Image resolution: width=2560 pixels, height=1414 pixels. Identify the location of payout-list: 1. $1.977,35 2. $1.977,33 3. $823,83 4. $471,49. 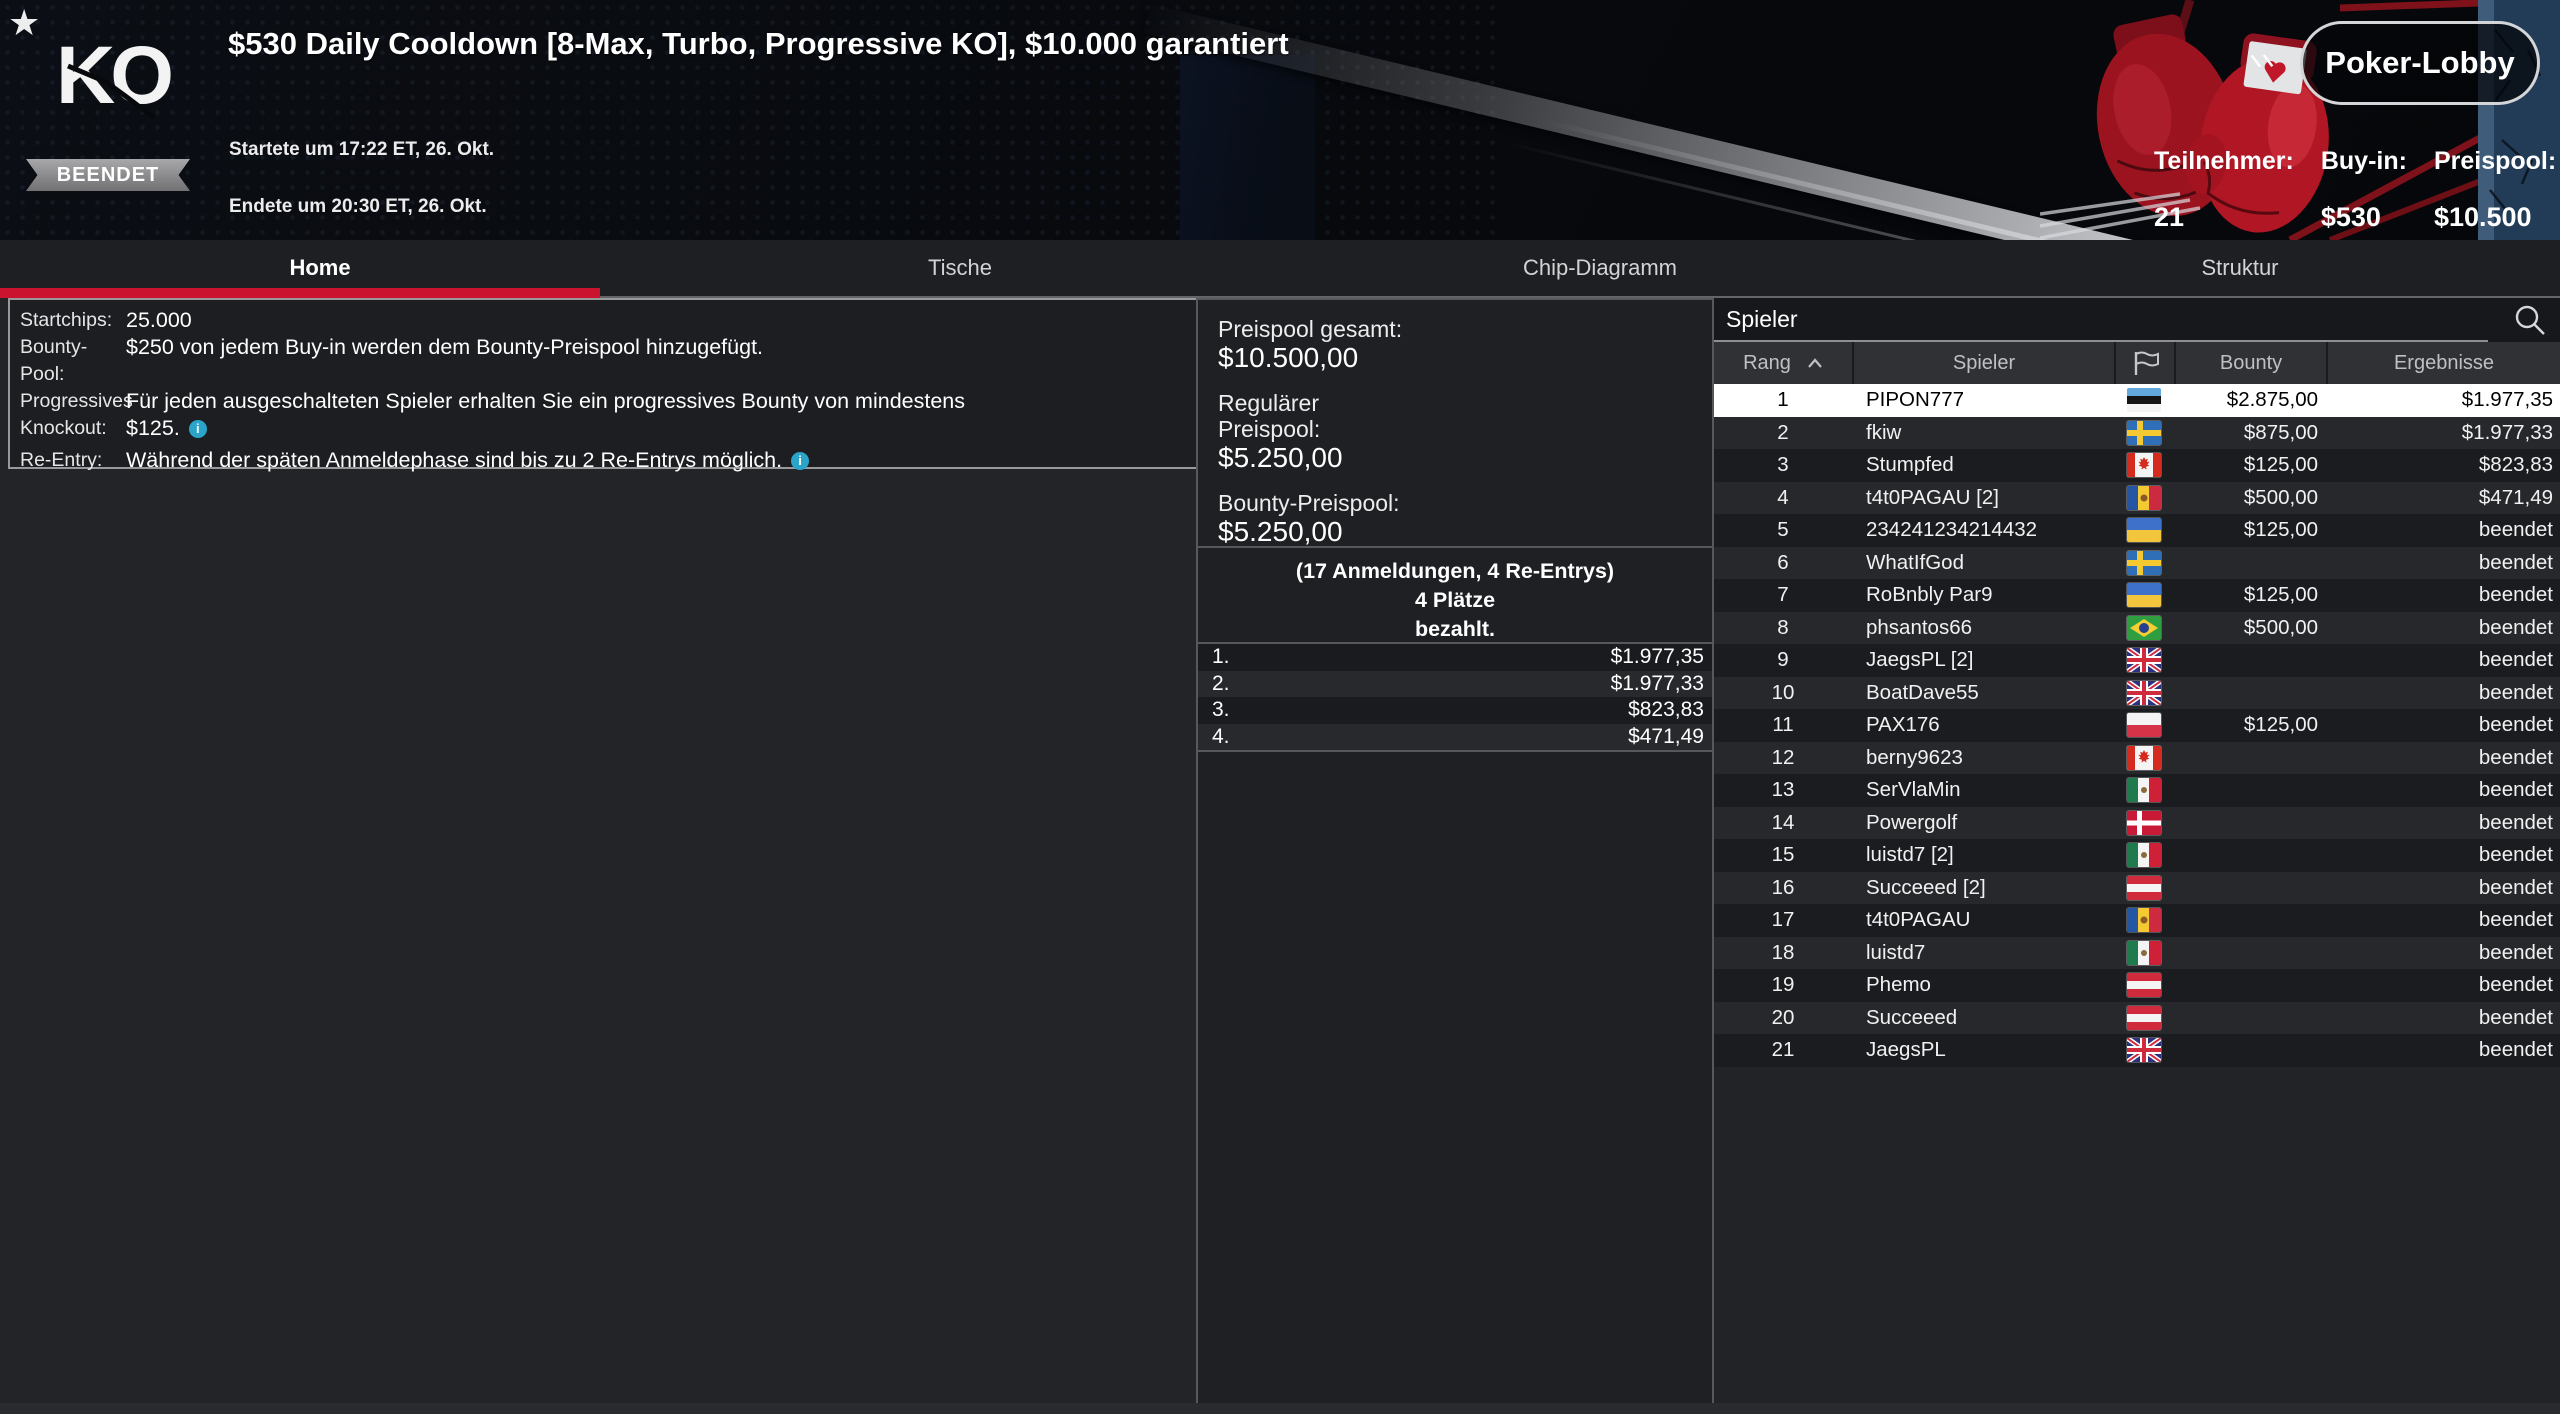
(1455, 698).